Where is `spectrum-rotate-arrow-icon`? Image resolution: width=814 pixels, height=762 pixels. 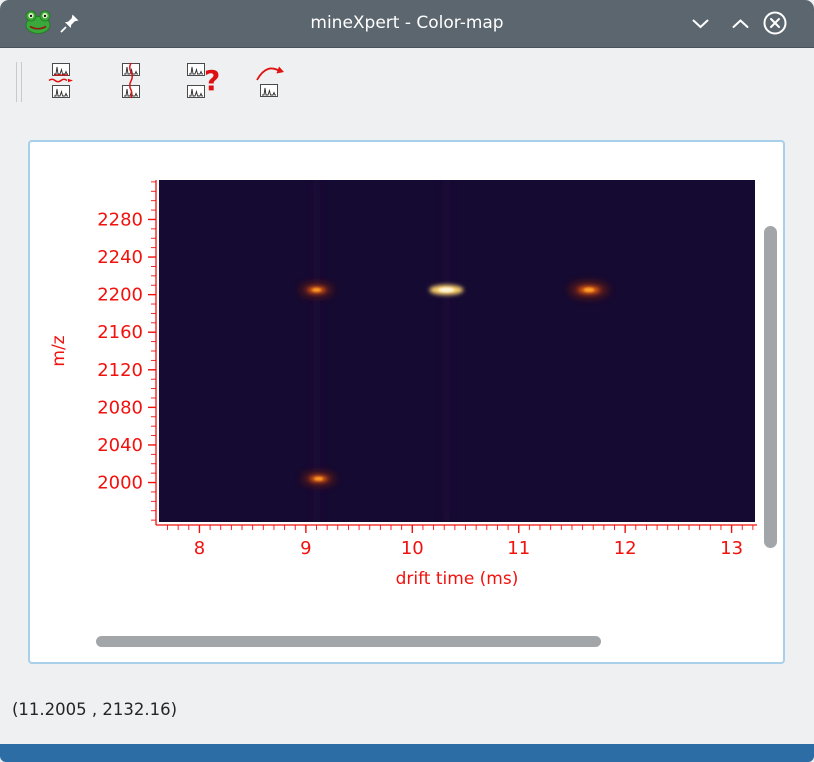 spectrum-rotate-arrow-icon is located at coordinates (269, 81).